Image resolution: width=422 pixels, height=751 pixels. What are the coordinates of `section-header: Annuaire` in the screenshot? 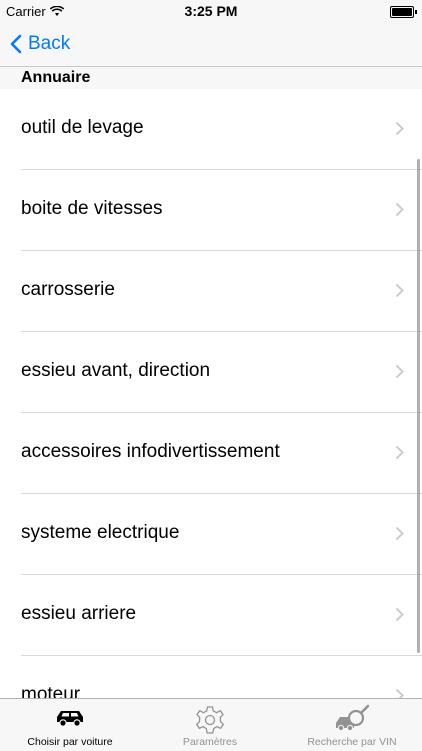 It's located at (211, 78).